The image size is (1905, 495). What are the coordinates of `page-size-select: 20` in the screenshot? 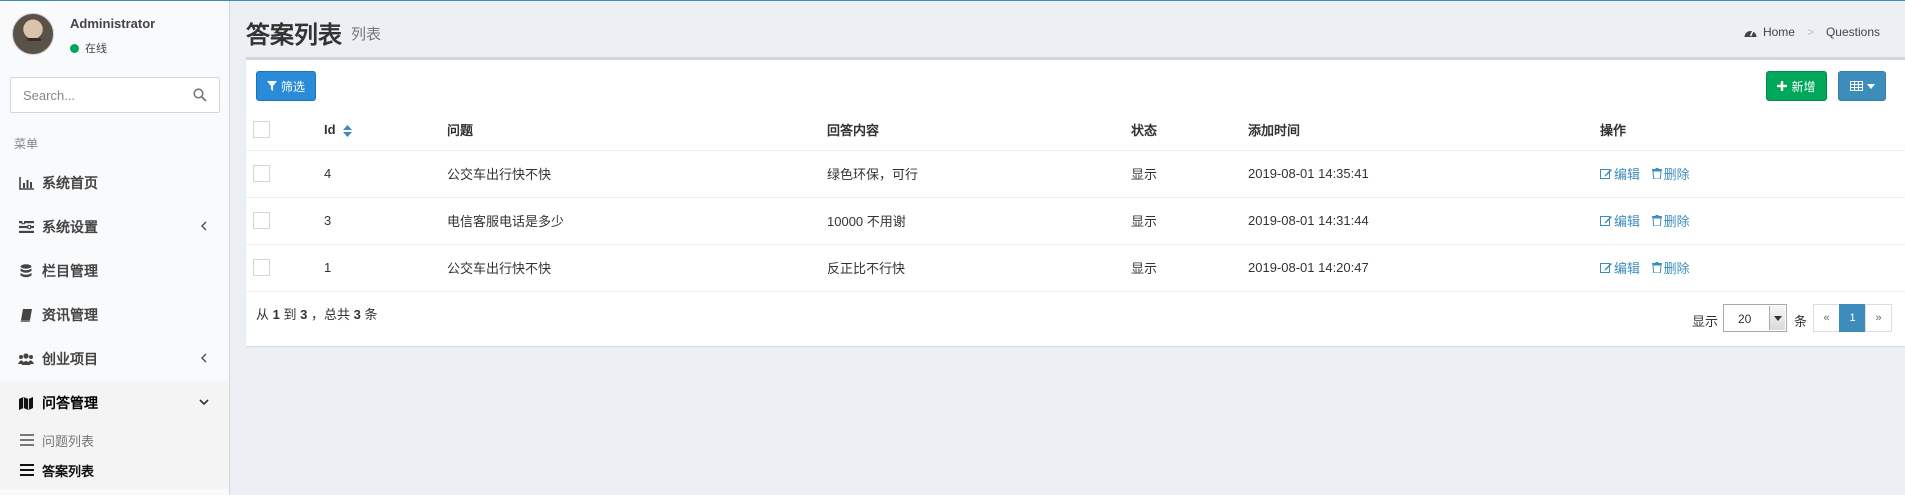 It's located at (1755, 318).